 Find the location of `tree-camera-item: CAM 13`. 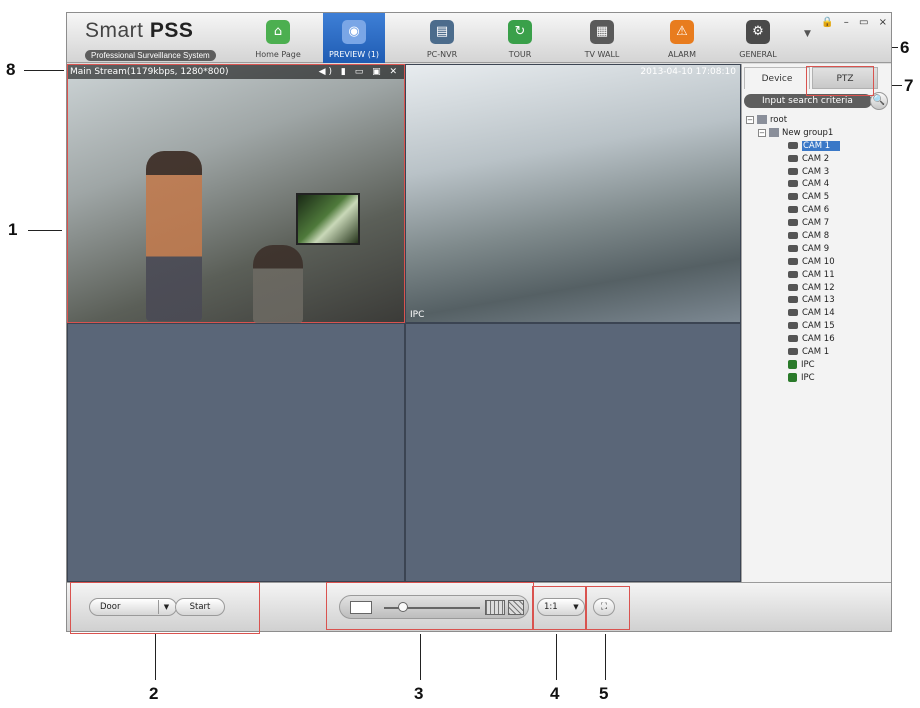

tree-camera-item: CAM 13 is located at coordinates (814, 300).